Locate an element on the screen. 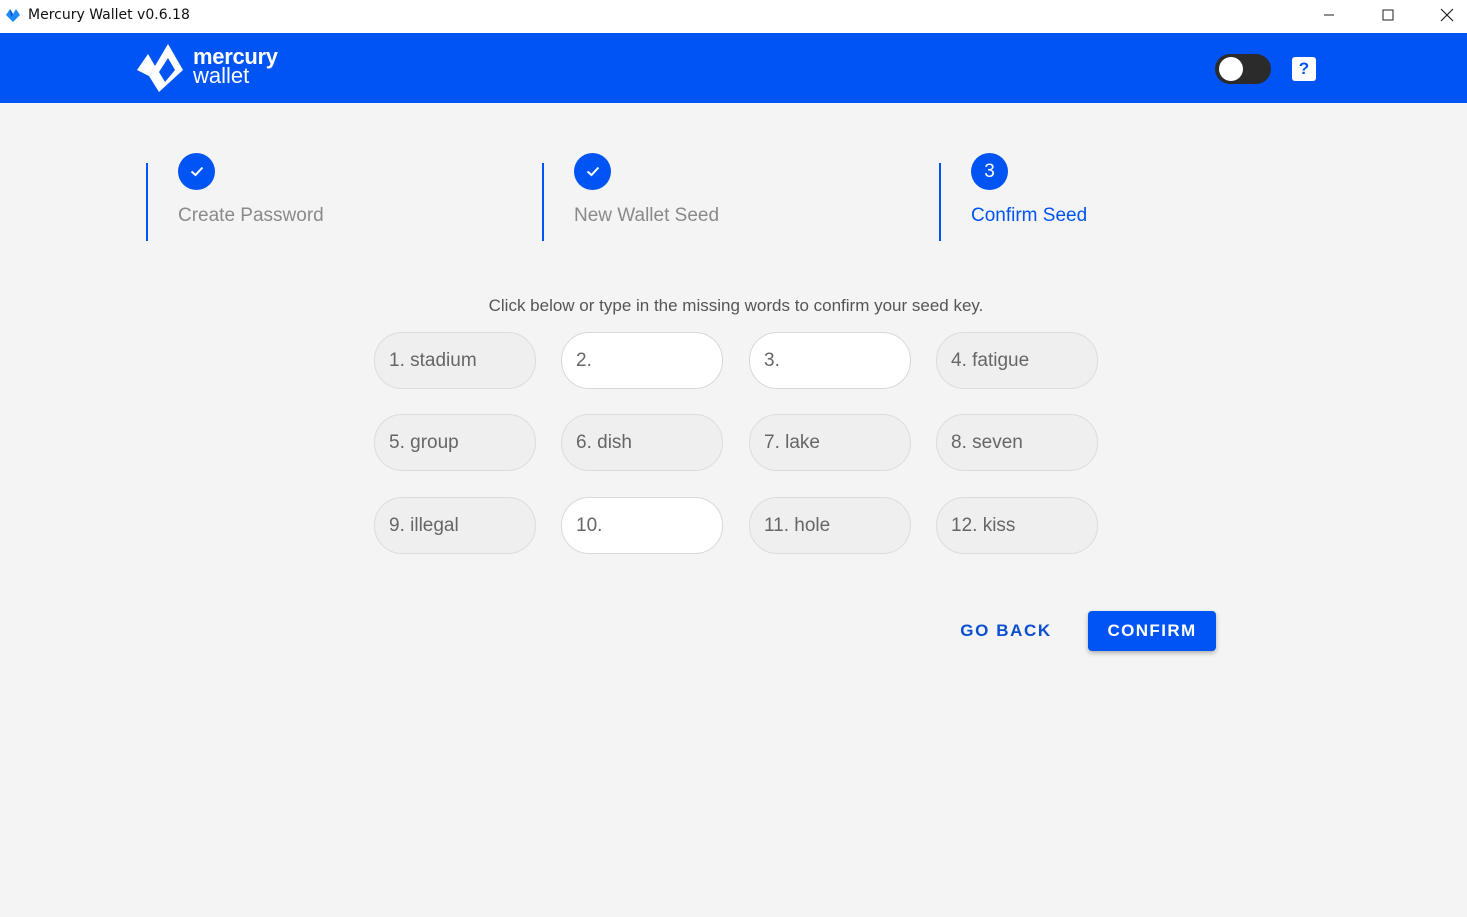 The width and height of the screenshot is (1467, 917). toggle-knob is located at coordinates (1231, 69).